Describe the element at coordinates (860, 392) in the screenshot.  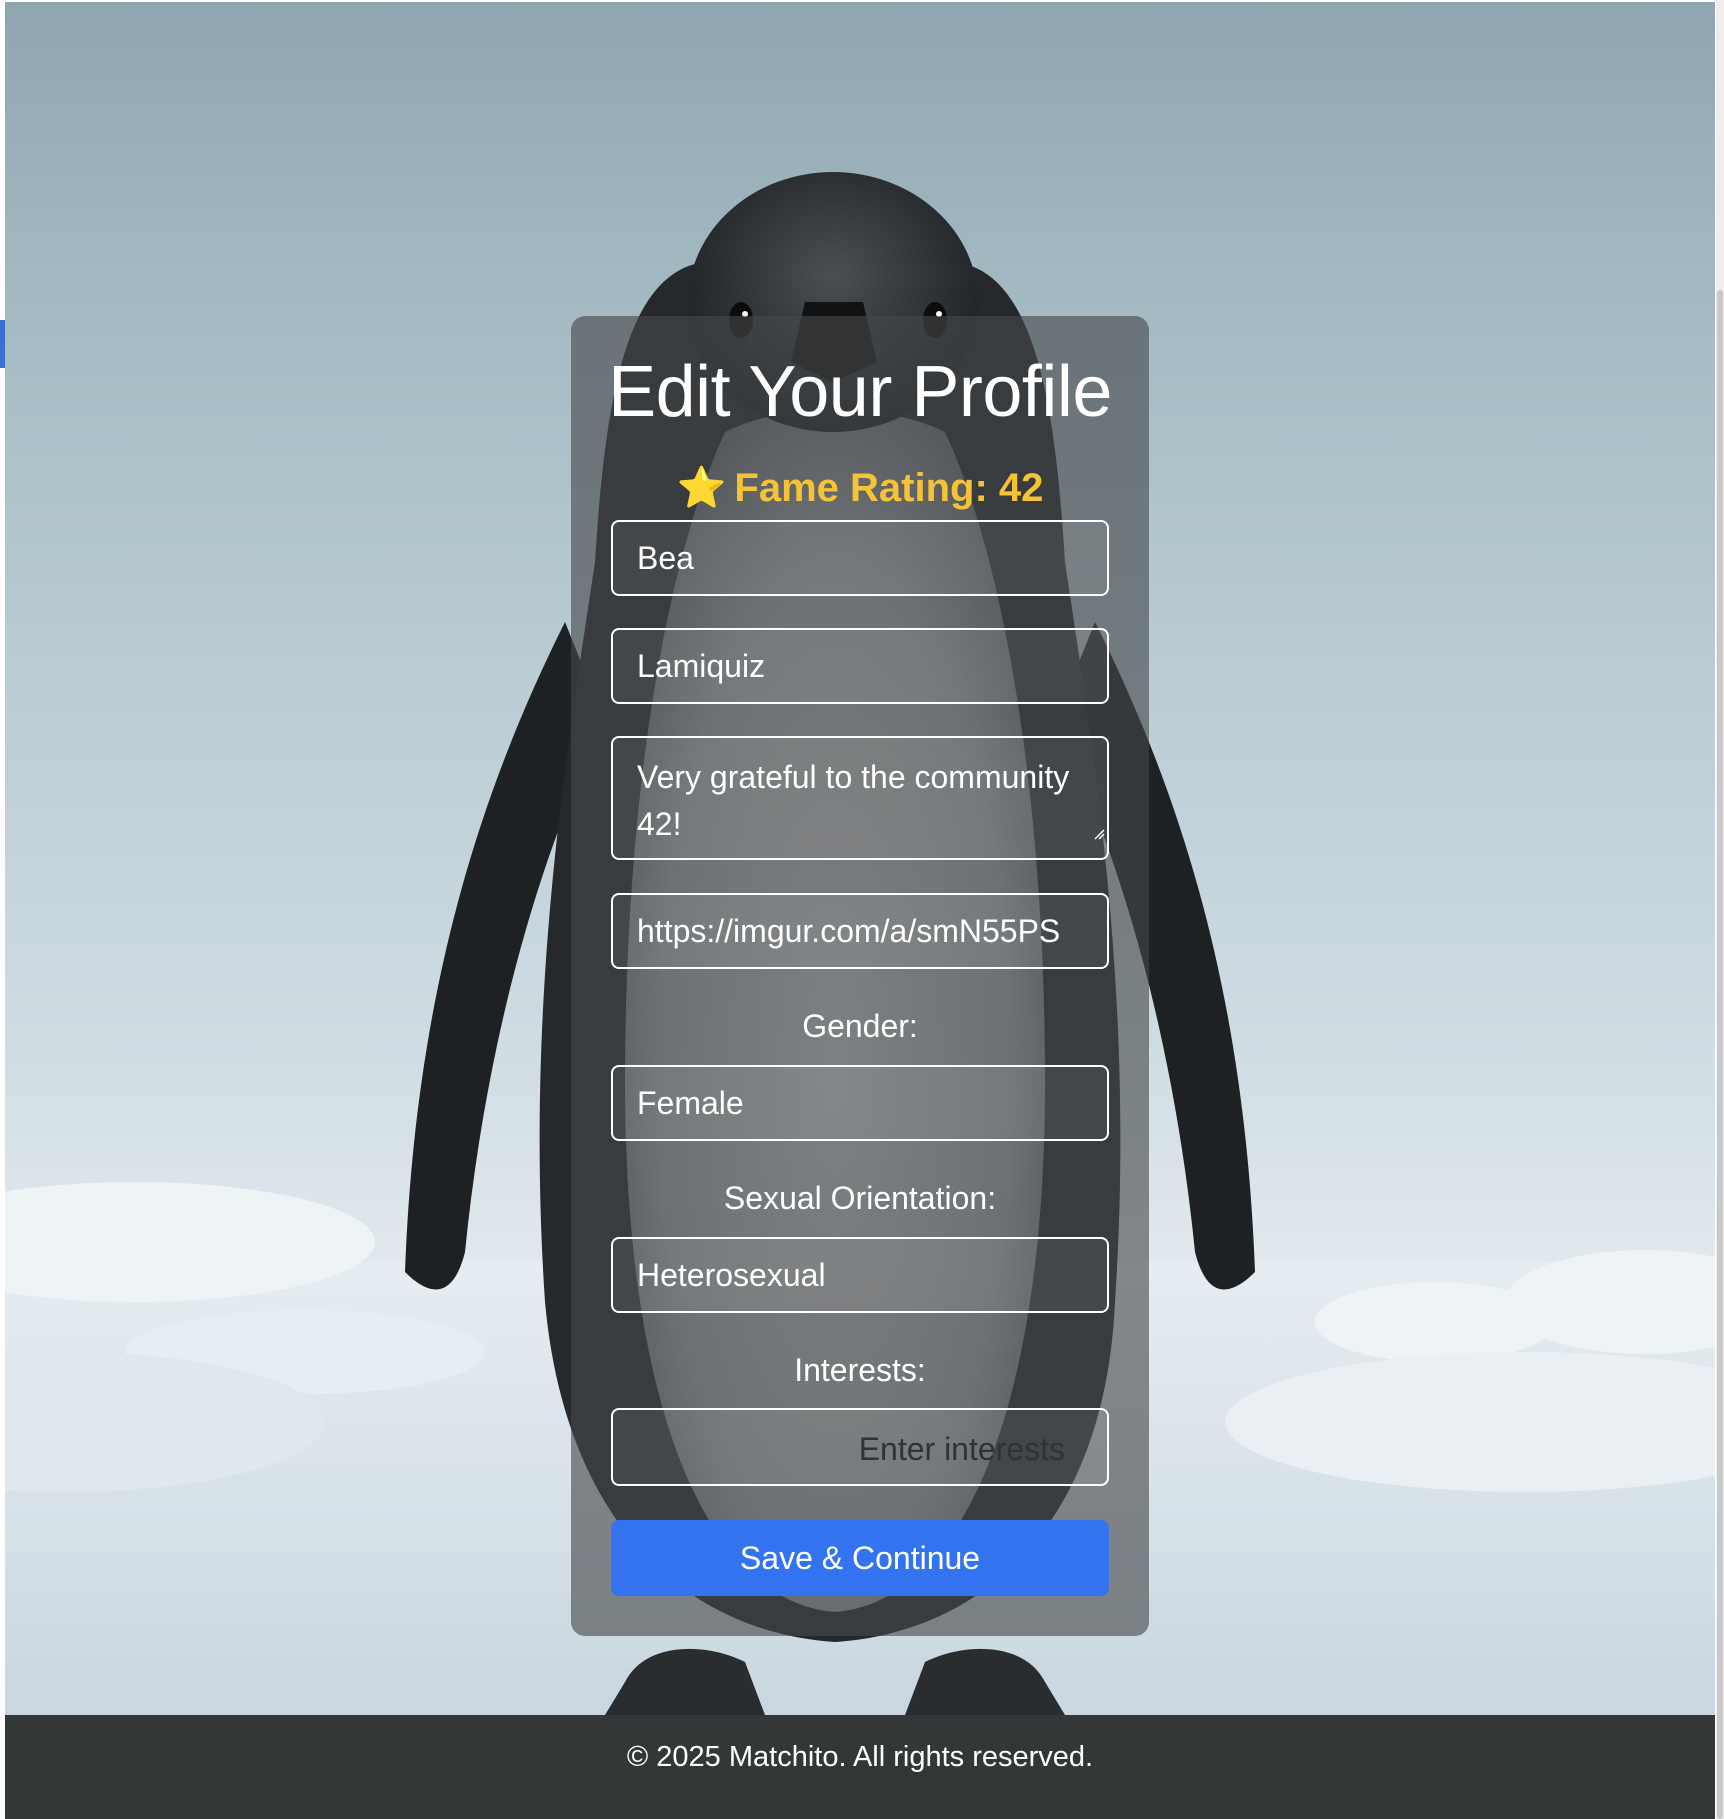
I see `page-title: Edit Your Profile` at that location.